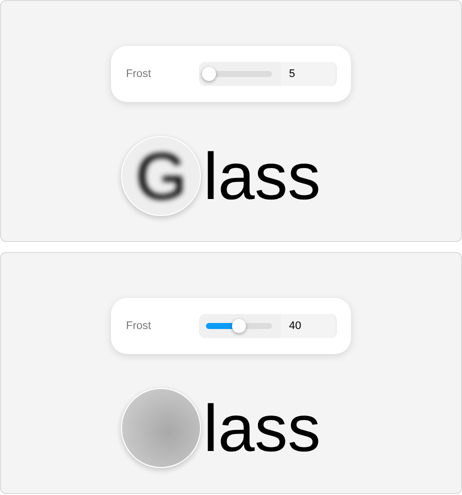  What do you see at coordinates (308, 326) in the screenshot?
I see `value-field: 40` at bounding box center [308, 326].